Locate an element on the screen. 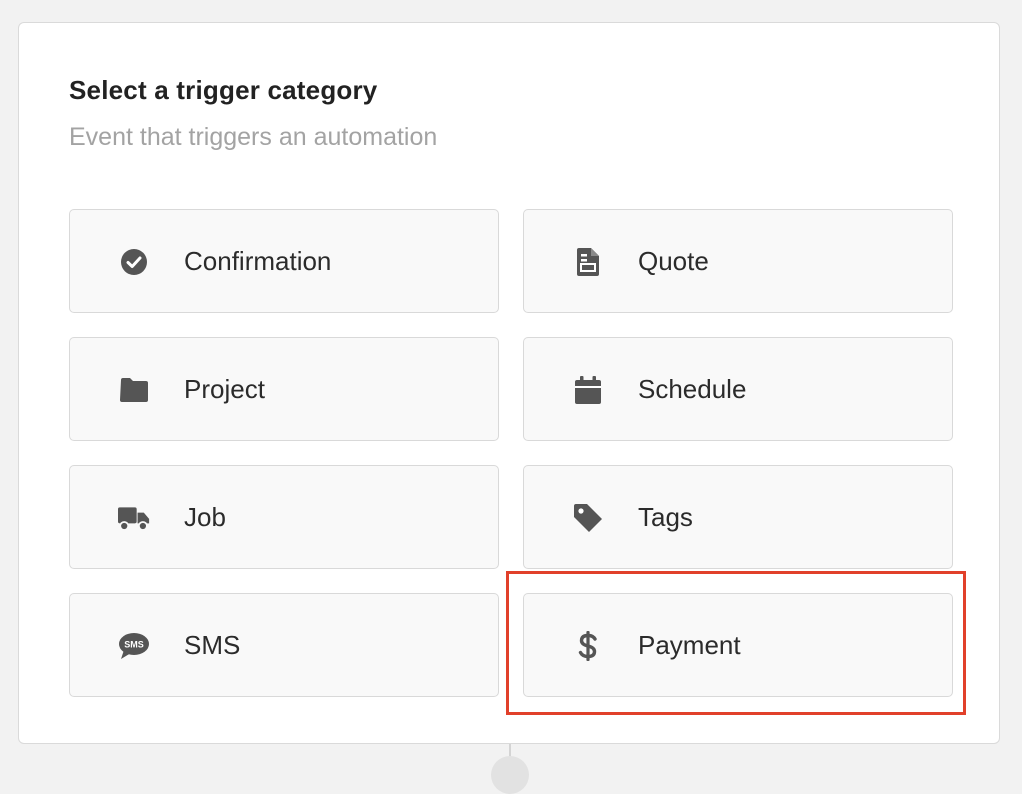 The image size is (1022, 794). category-label: Payment is located at coordinates (689, 644).